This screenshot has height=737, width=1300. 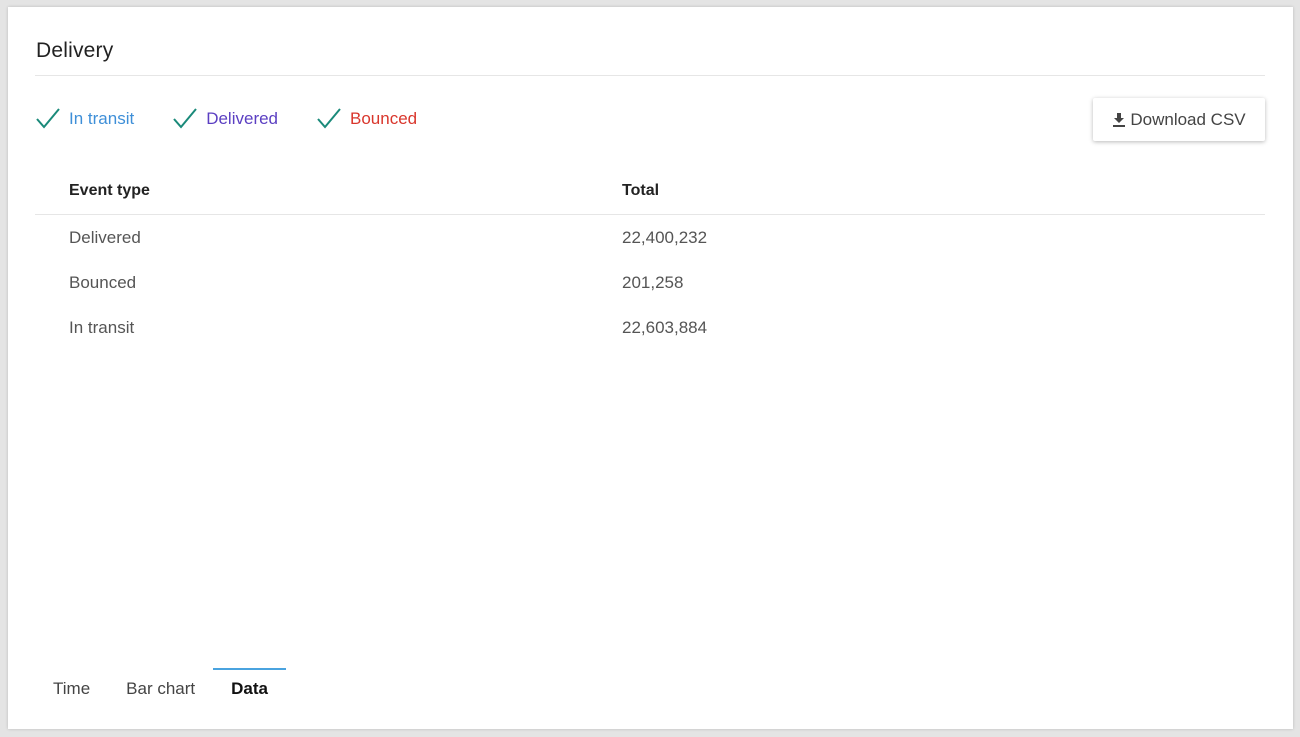 I want to click on legend-item-in-transit: In transit, so click(x=84, y=119).